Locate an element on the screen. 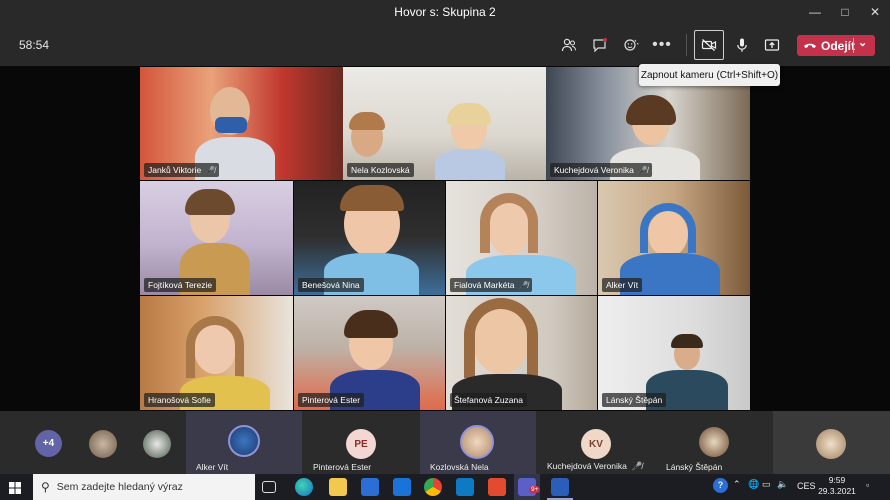 The image size is (890, 500). media-icon is located at coordinates (497, 487).